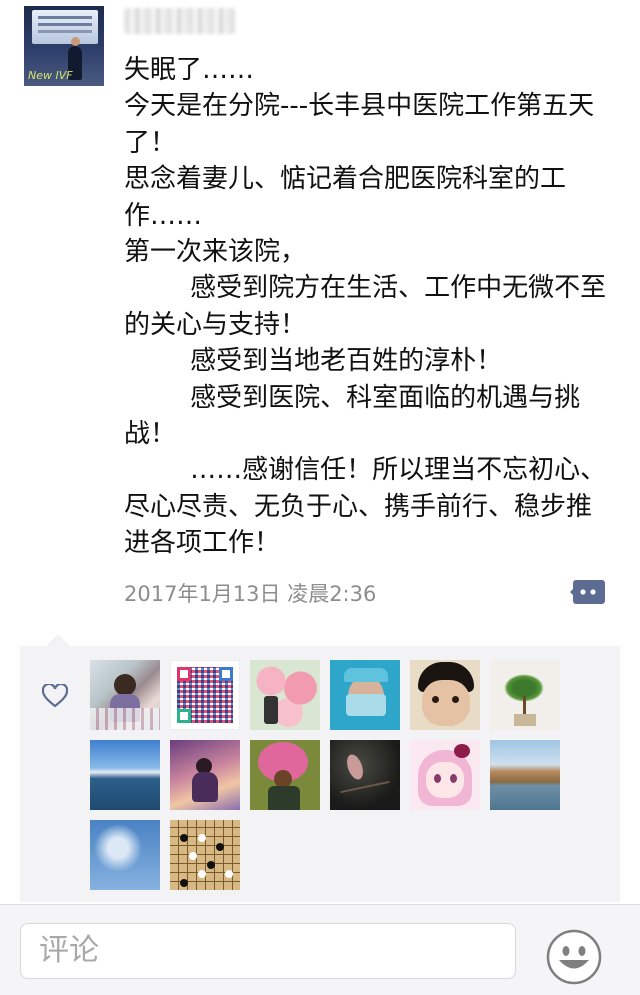  Describe the element at coordinates (205, 695) in the screenshot. I see `liker-avatar-qr-code` at that location.